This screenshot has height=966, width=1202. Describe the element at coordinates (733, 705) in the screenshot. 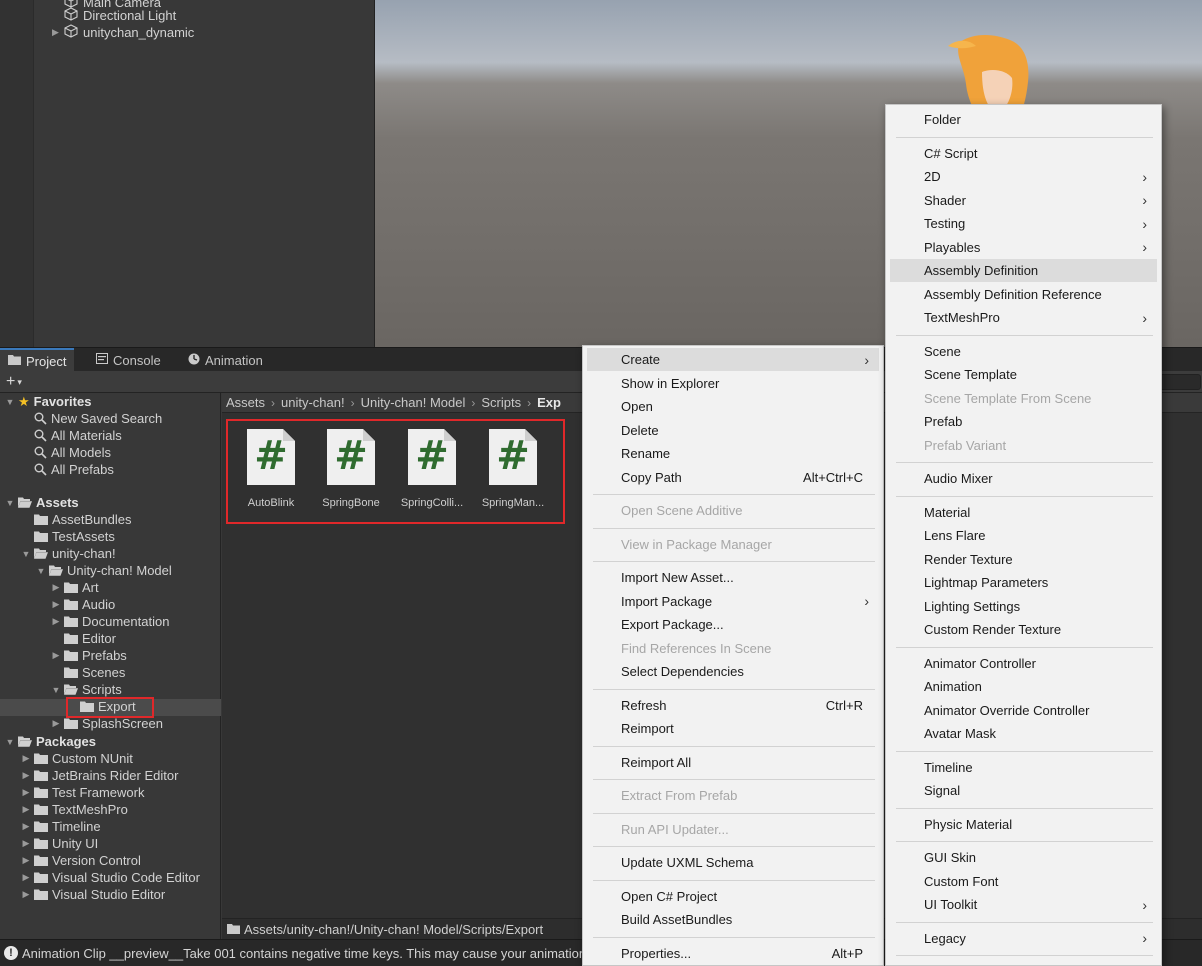

I see `menu-item: Refresh Ctrl+R` at that location.